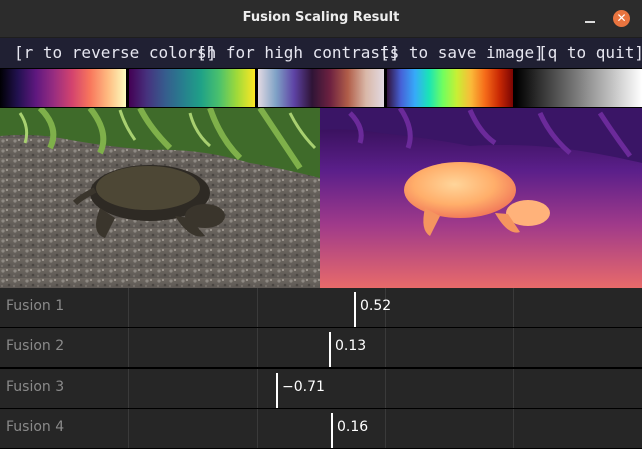  What do you see at coordinates (462, 52) in the screenshot?
I see `help-save-image: [s to save image]` at bounding box center [462, 52].